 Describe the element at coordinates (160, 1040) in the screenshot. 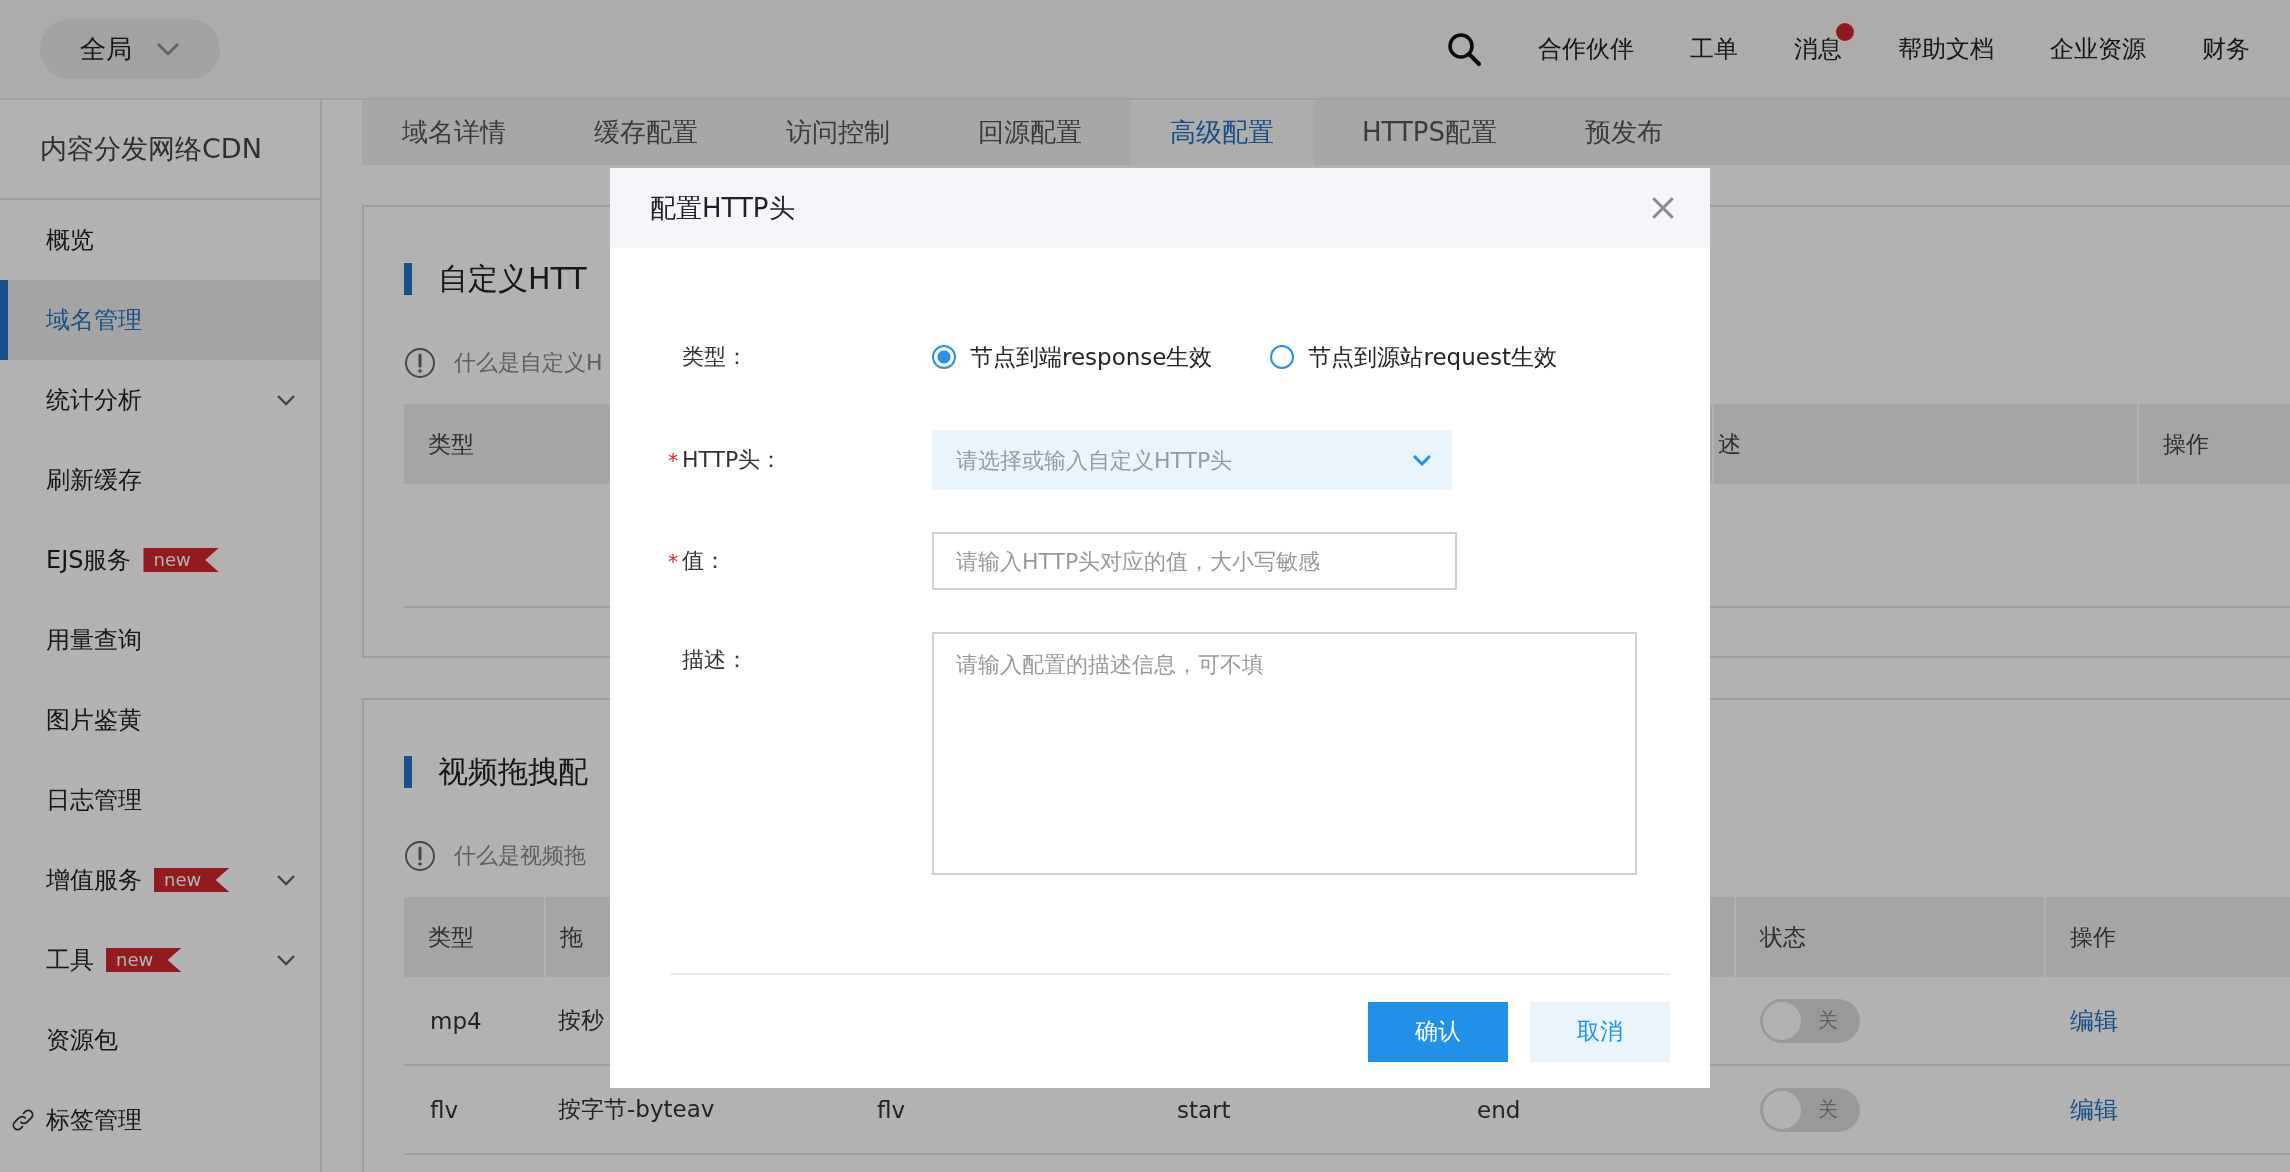

I see `sidebar-item: 资源包` at that location.